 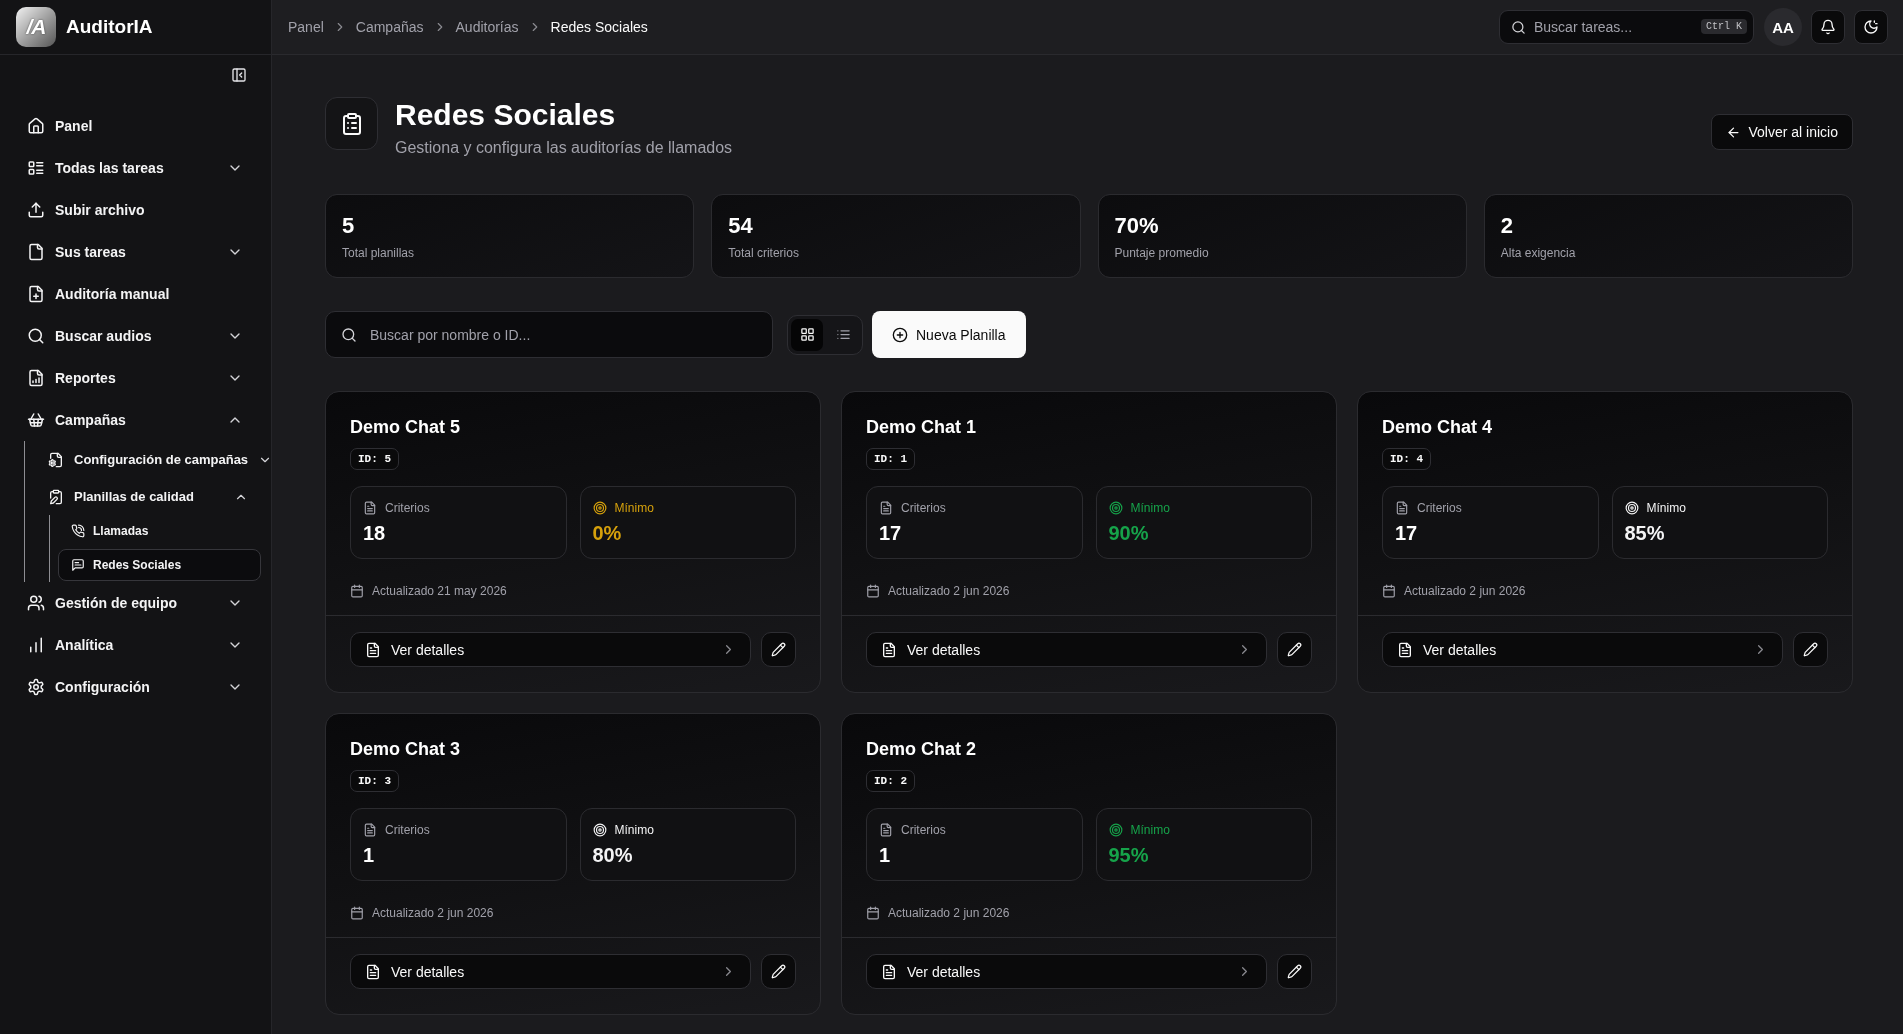 What do you see at coordinates (36, 420) in the screenshot?
I see `basket-icon` at bounding box center [36, 420].